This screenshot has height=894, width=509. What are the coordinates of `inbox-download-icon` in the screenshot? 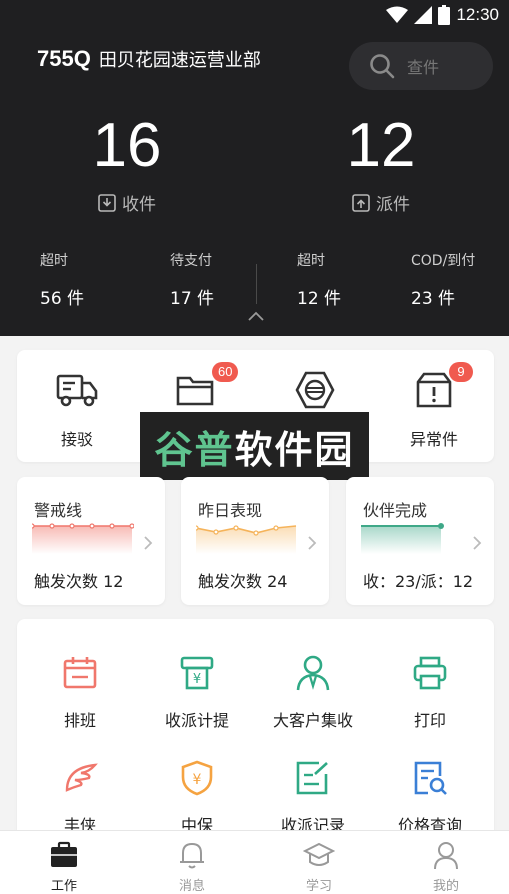 It's located at (107, 202).